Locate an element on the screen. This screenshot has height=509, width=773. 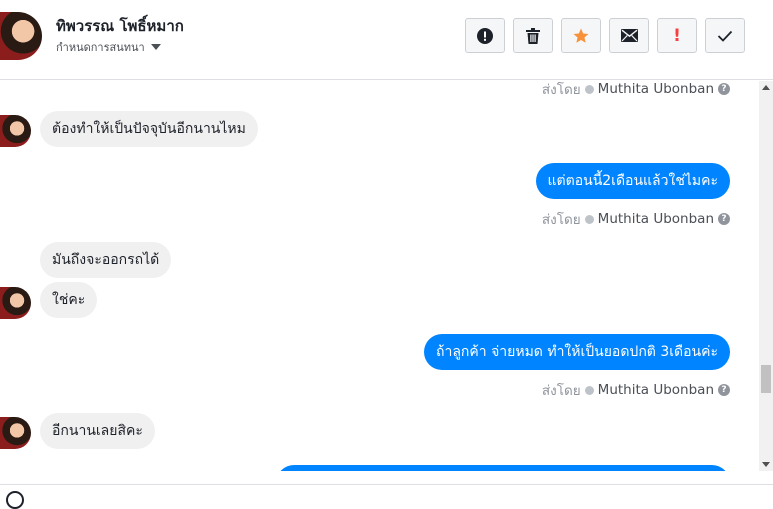
incoming-message: ใช่คะ is located at coordinates (69, 300).